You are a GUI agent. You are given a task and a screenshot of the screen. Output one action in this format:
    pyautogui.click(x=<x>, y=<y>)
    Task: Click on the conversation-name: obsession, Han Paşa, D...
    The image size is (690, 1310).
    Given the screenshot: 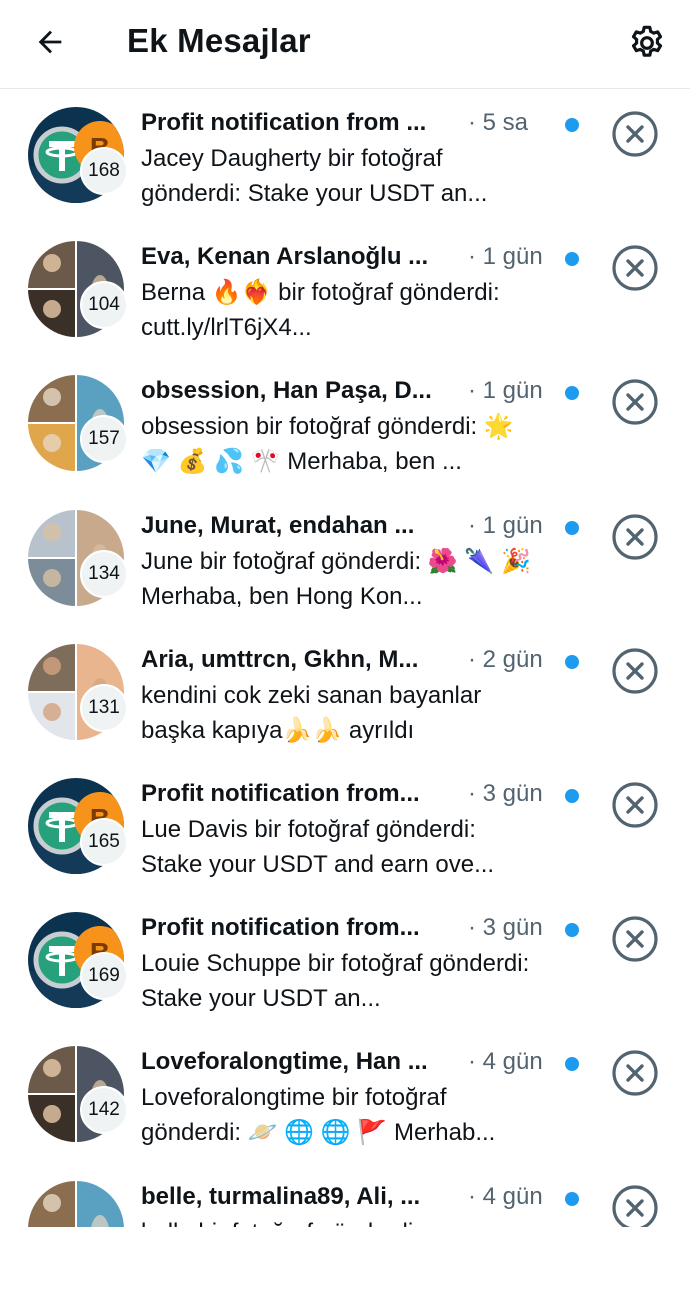 What is the action you would take?
    pyautogui.click(x=286, y=391)
    